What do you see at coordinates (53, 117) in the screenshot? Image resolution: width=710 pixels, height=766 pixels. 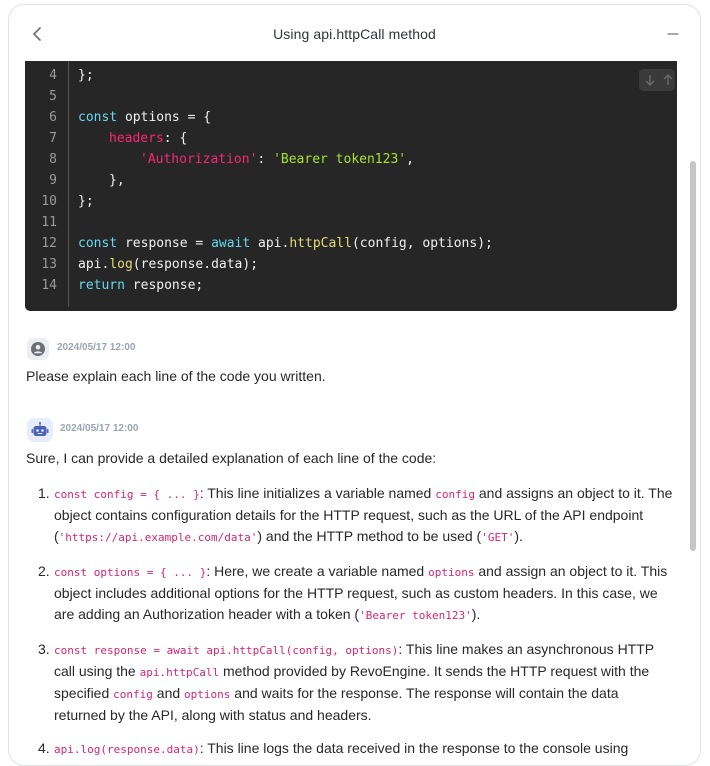 I see `line-number: 6` at bounding box center [53, 117].